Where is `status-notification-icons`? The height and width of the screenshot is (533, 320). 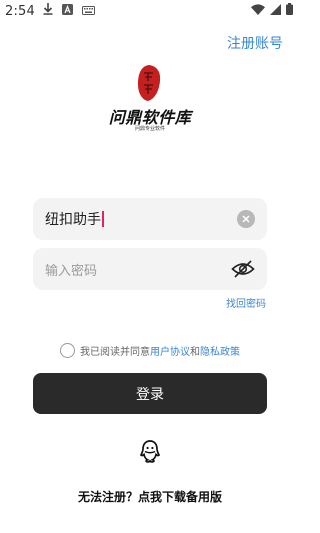 status-notification-icons is located at coordinates (69, 11).